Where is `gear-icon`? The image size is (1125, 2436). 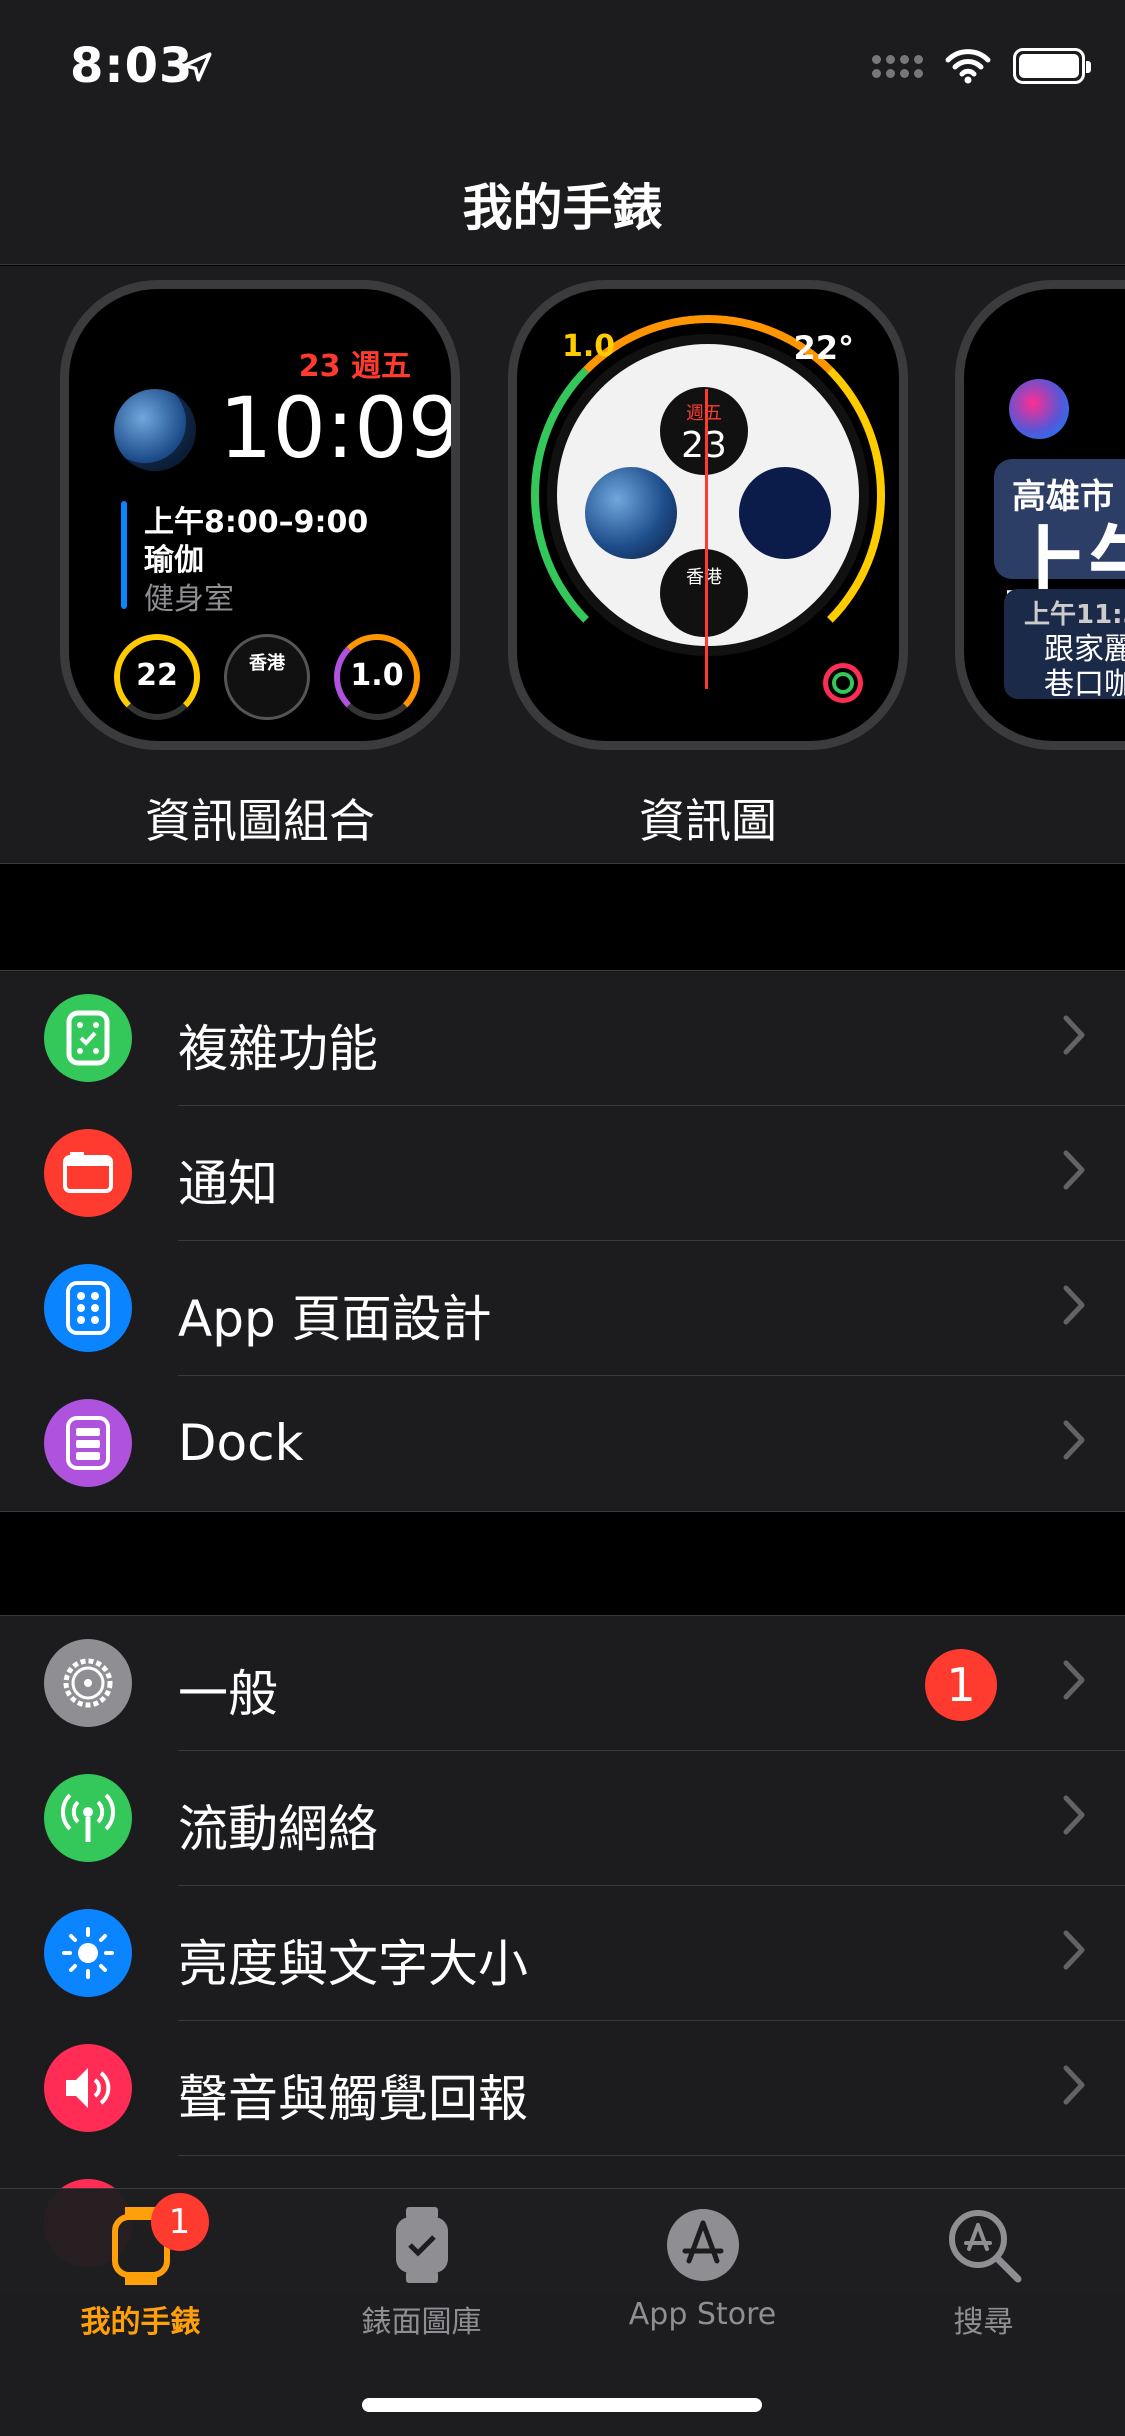
gear-icon is located at coordinates (88, 1683).